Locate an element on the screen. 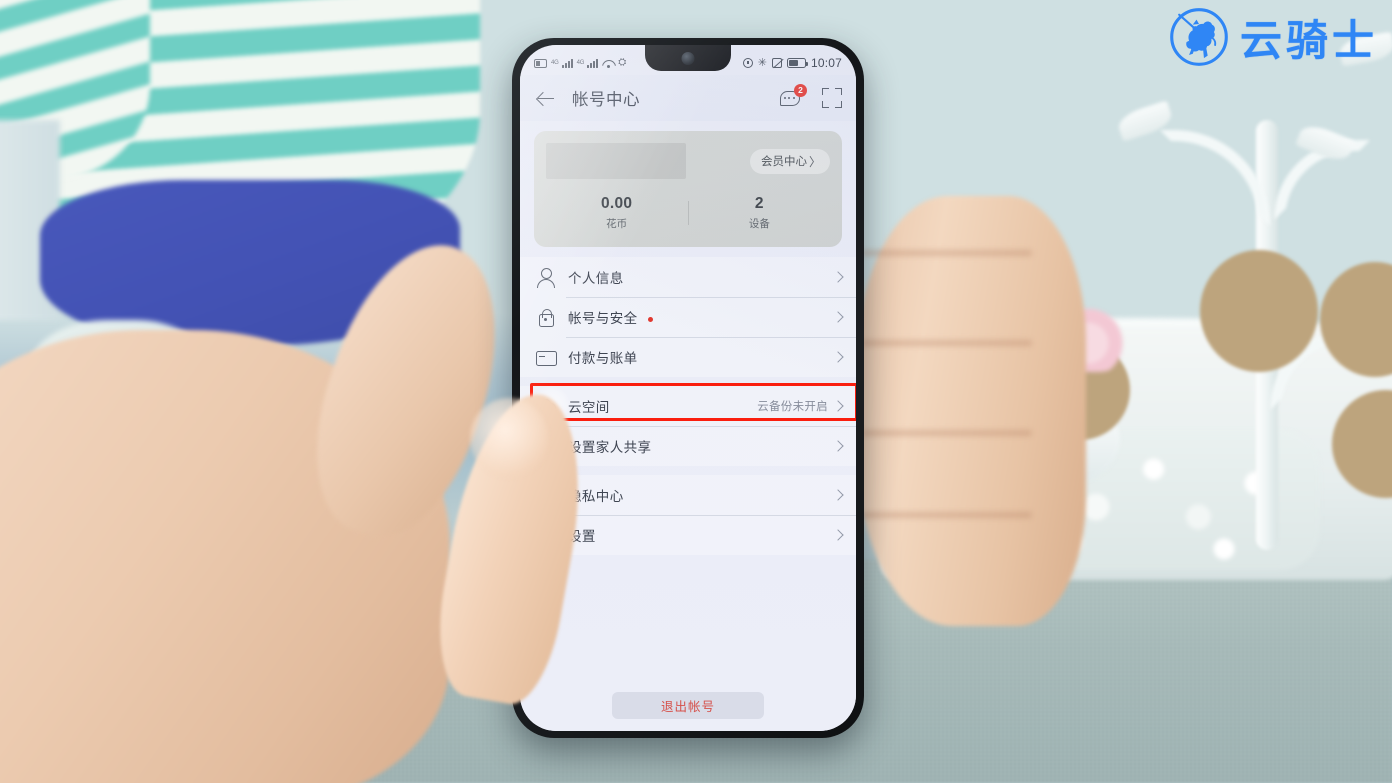  menu-group-1: 个人信息 帐号与安全 付款与账单 is located at coordinates (688, 317).